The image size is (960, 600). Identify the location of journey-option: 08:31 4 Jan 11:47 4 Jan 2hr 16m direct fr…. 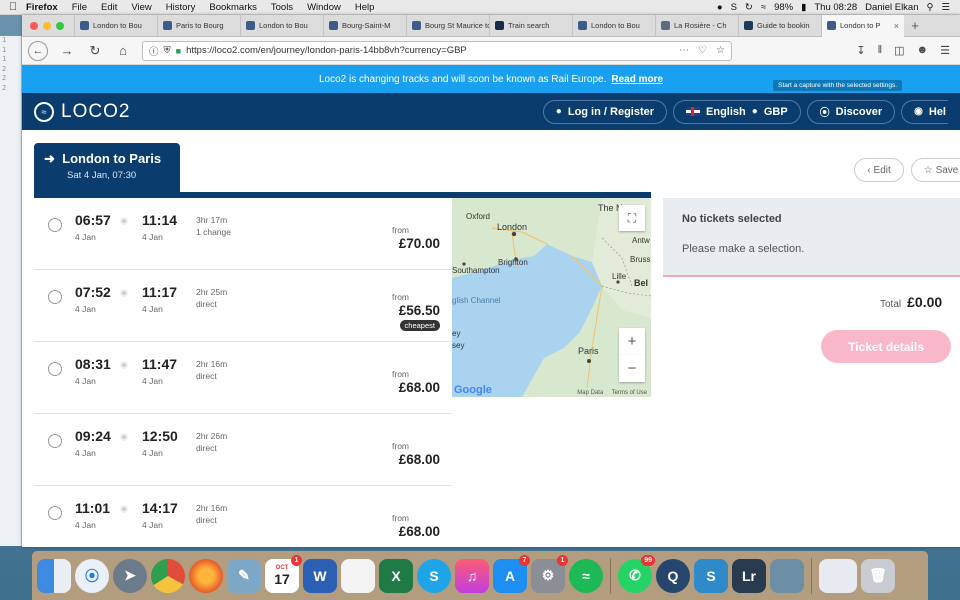
(243, 378).